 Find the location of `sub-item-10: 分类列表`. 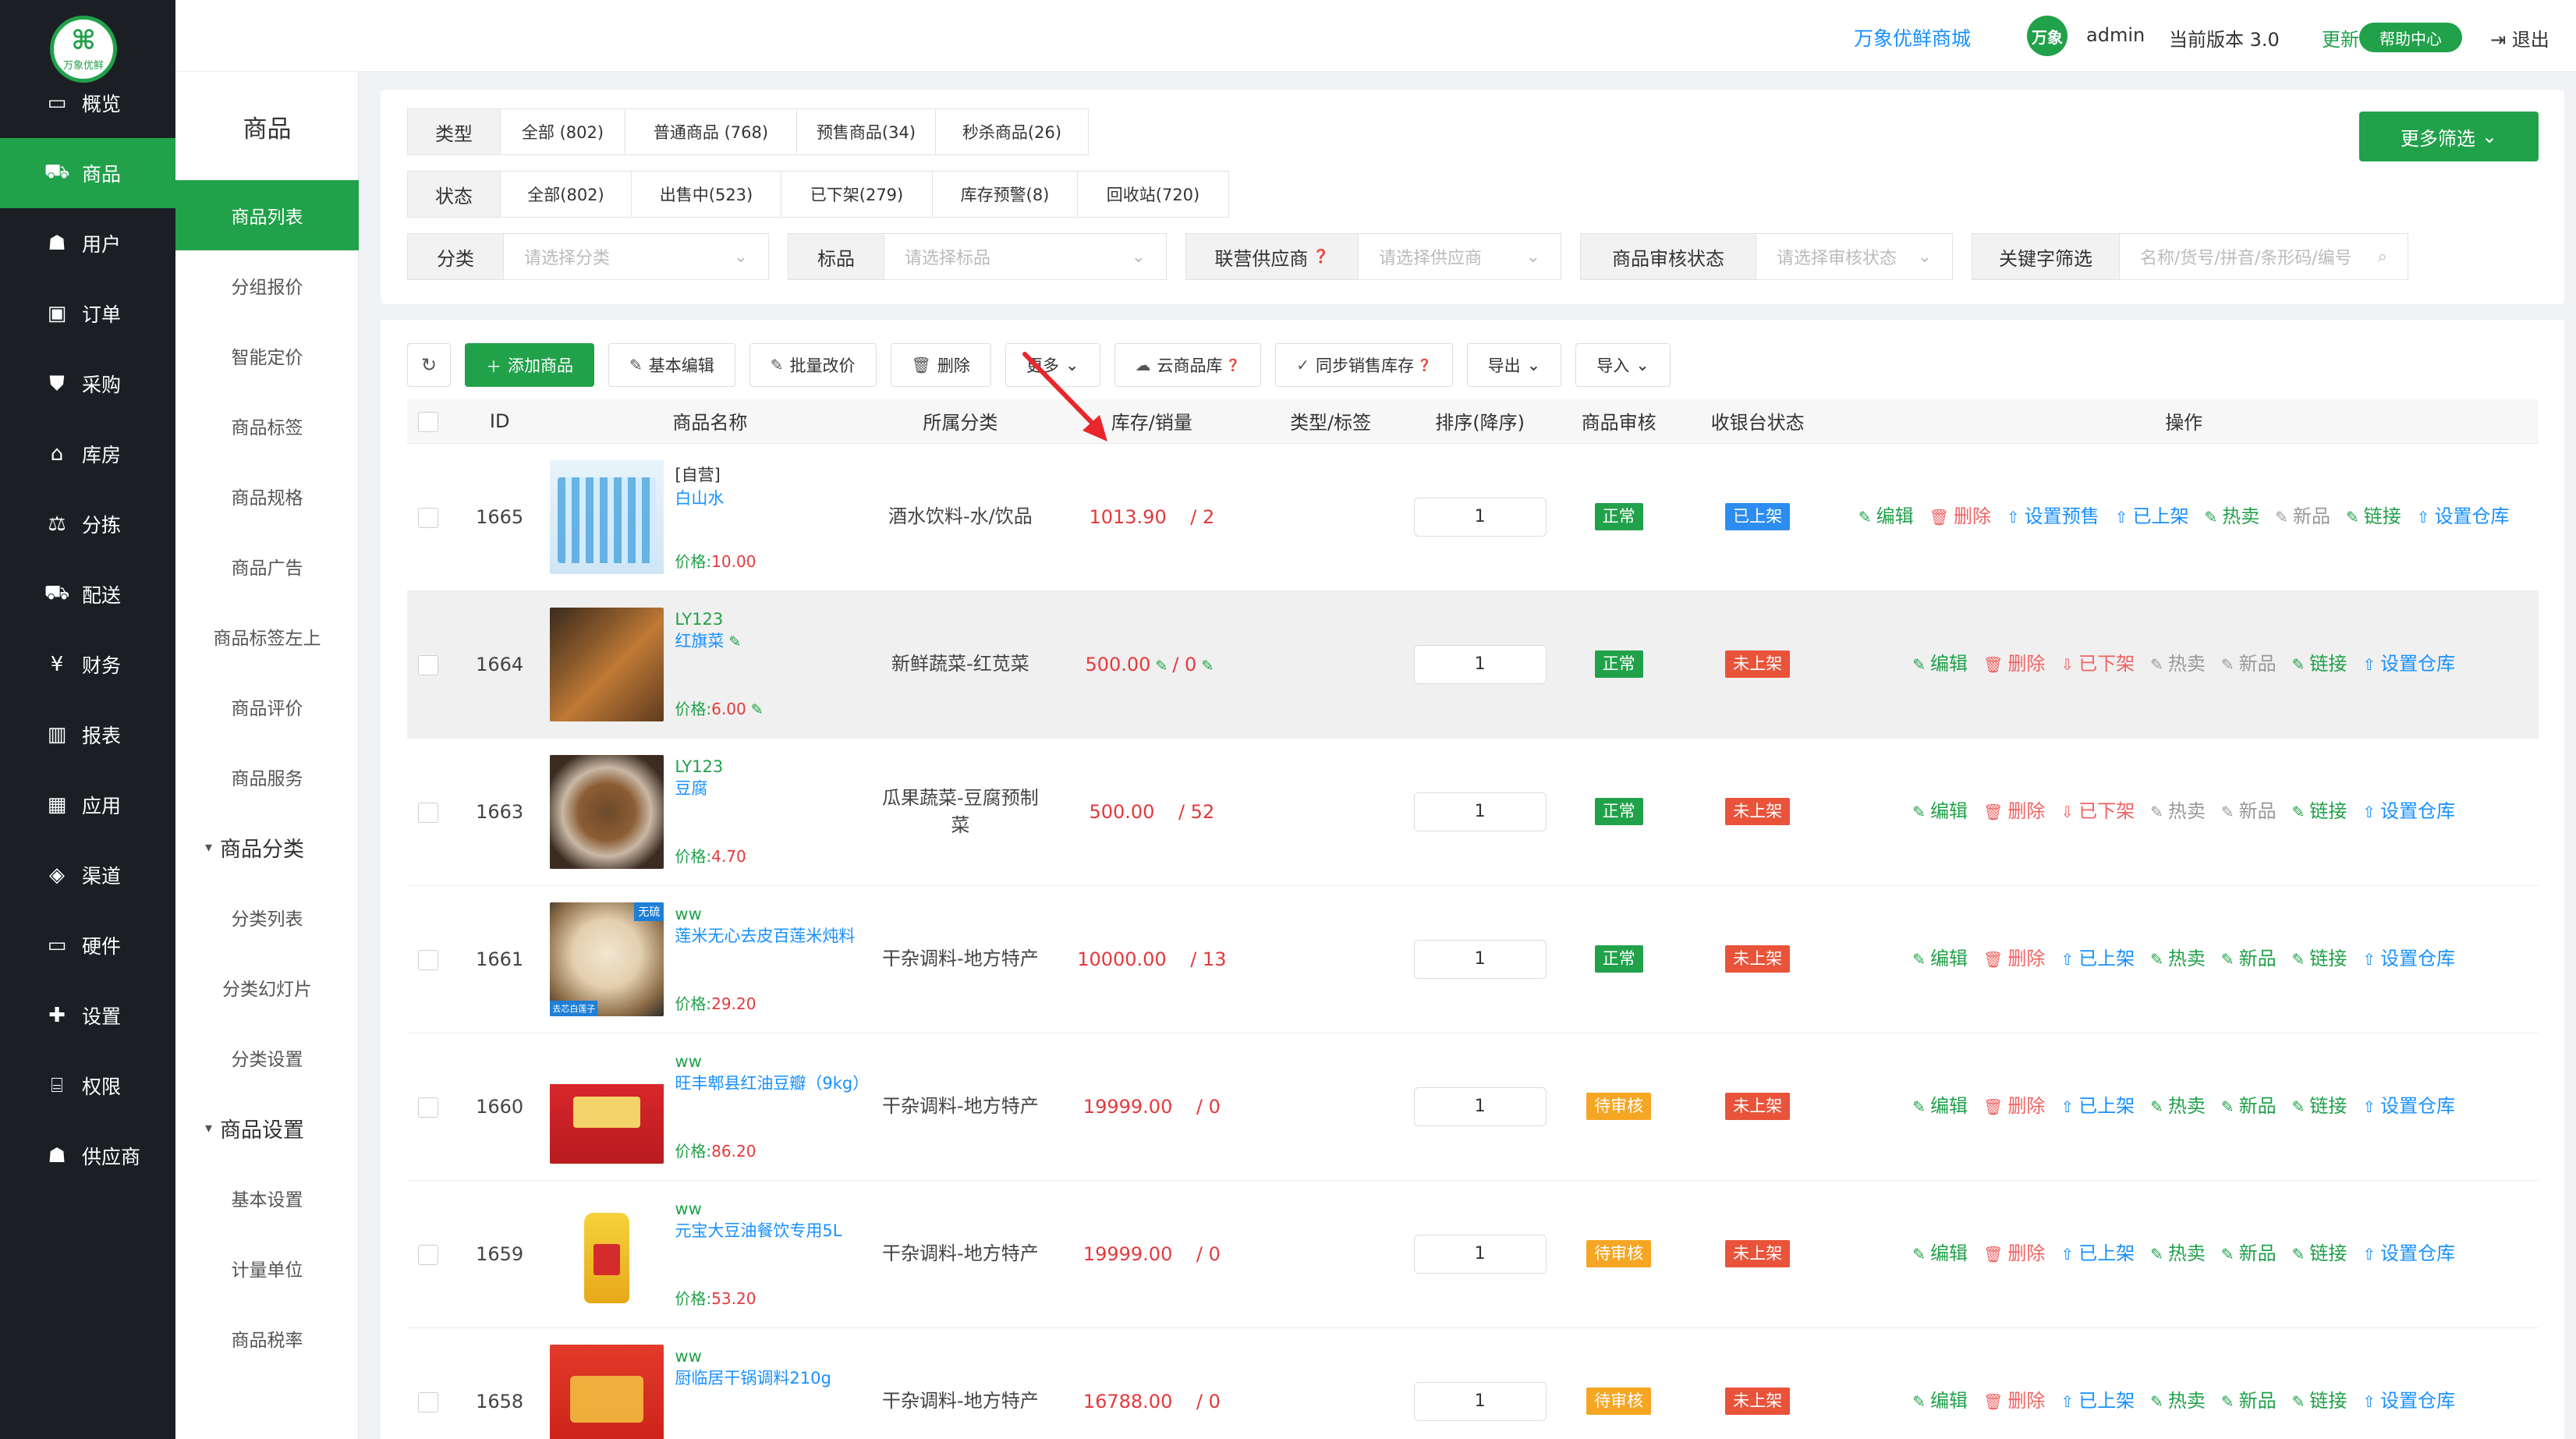

sub-item-10: 分类列表 is located at coordinates (267, 917).